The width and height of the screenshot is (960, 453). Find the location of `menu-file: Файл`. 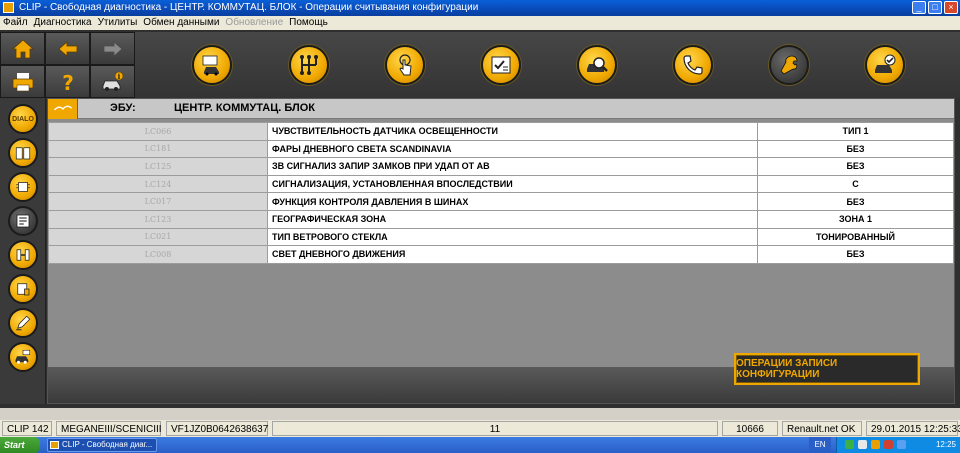

menu-file: Файл is located at coordinates (15, 23).